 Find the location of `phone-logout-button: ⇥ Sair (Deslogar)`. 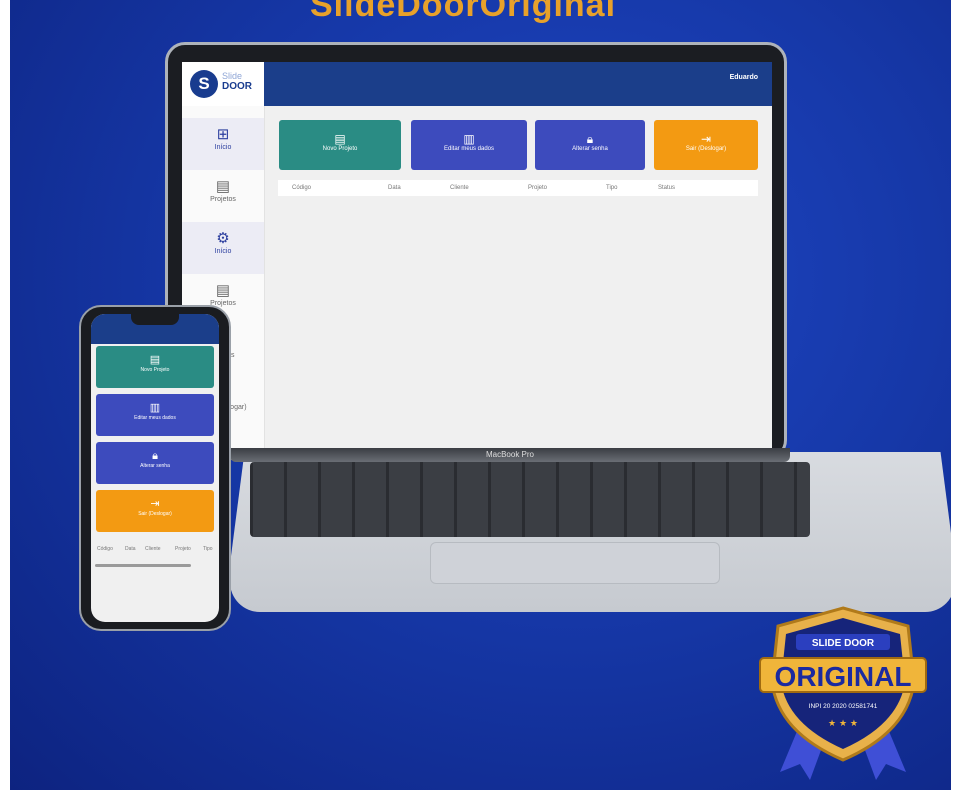

phone-logout-button: ⇥ Sair (Deslogar) is located at coordinates (155, 511).